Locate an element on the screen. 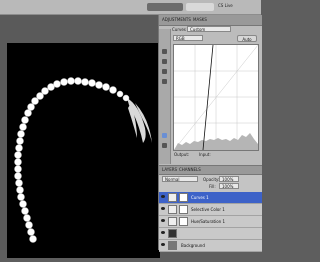 This screenshot has height=262, width=320. layer-row-unnamed is located at coordinates (210, 234).